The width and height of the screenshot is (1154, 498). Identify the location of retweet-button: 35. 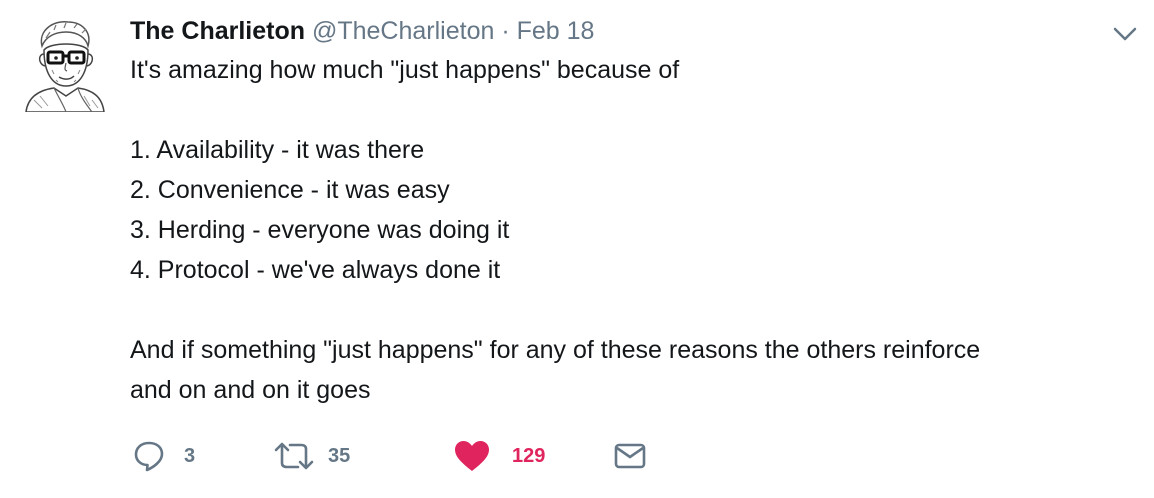
(311, 456).